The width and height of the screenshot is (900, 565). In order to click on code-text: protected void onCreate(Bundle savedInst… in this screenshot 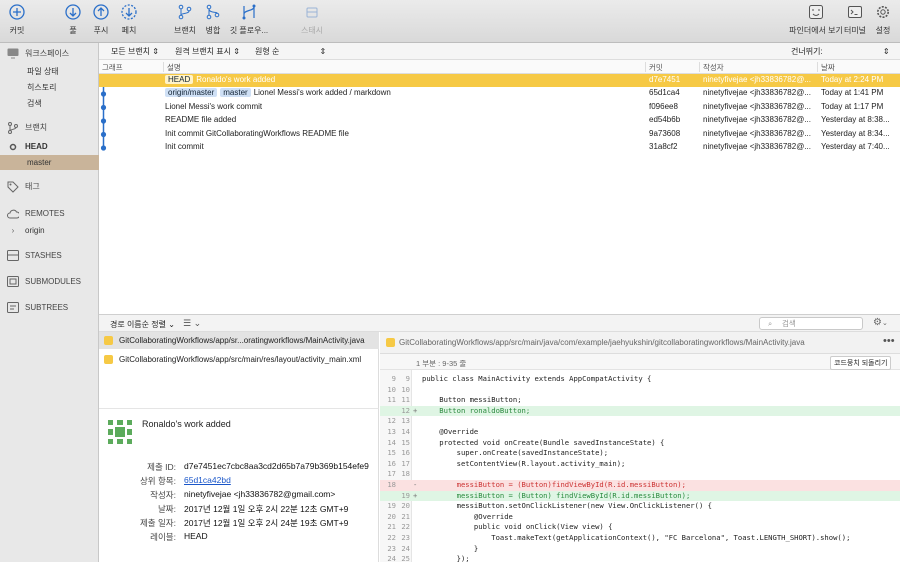, I will do `click(543, 442)`.